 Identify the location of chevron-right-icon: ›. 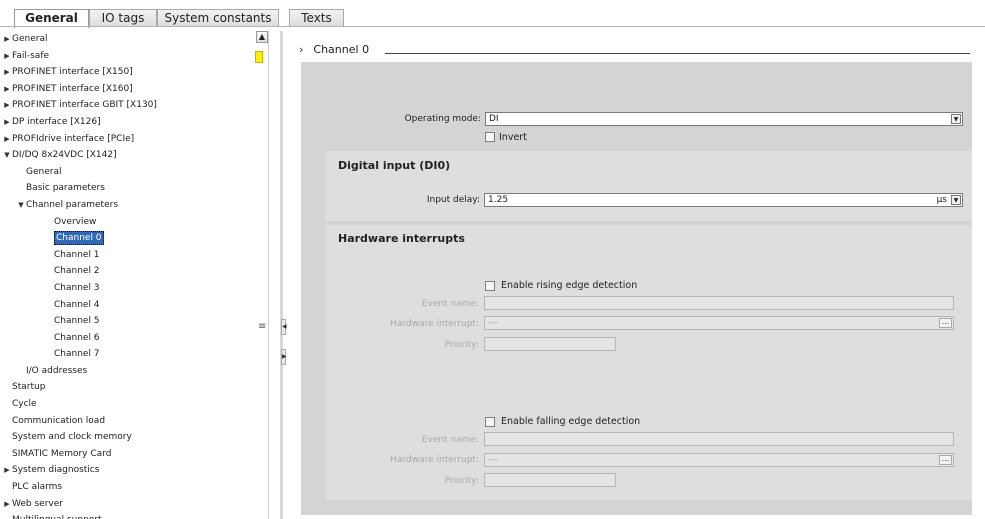
(301, 49).